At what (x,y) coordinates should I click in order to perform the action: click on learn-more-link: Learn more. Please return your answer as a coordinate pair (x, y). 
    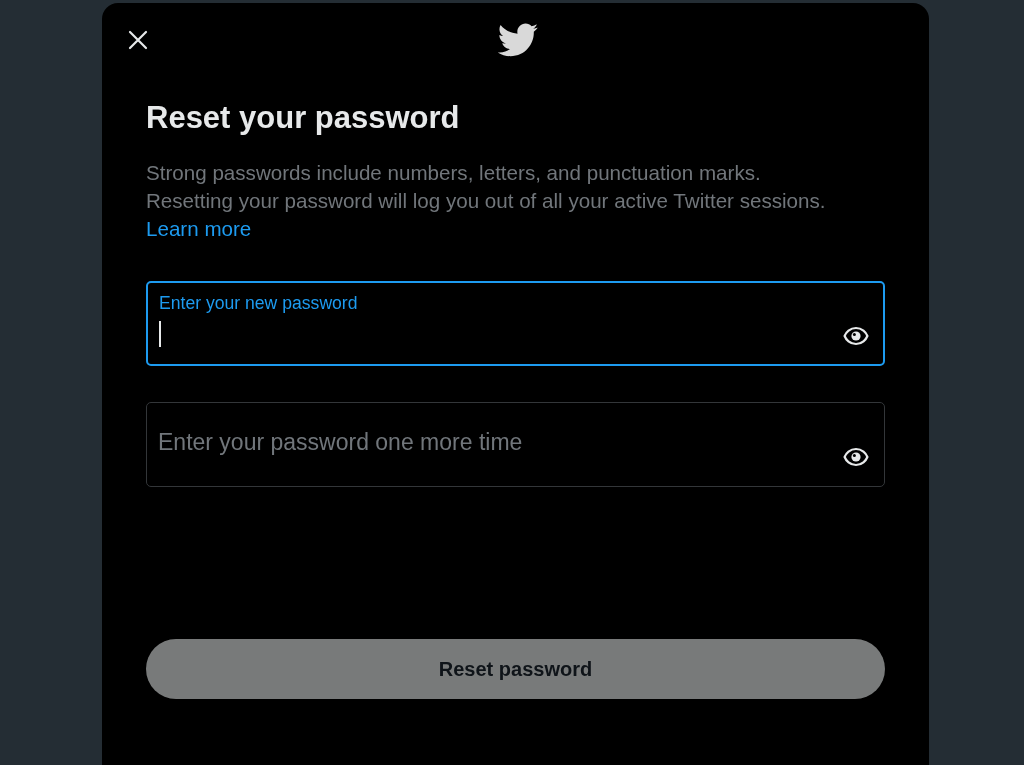
    Looking at the image, I should click on (199, 228).